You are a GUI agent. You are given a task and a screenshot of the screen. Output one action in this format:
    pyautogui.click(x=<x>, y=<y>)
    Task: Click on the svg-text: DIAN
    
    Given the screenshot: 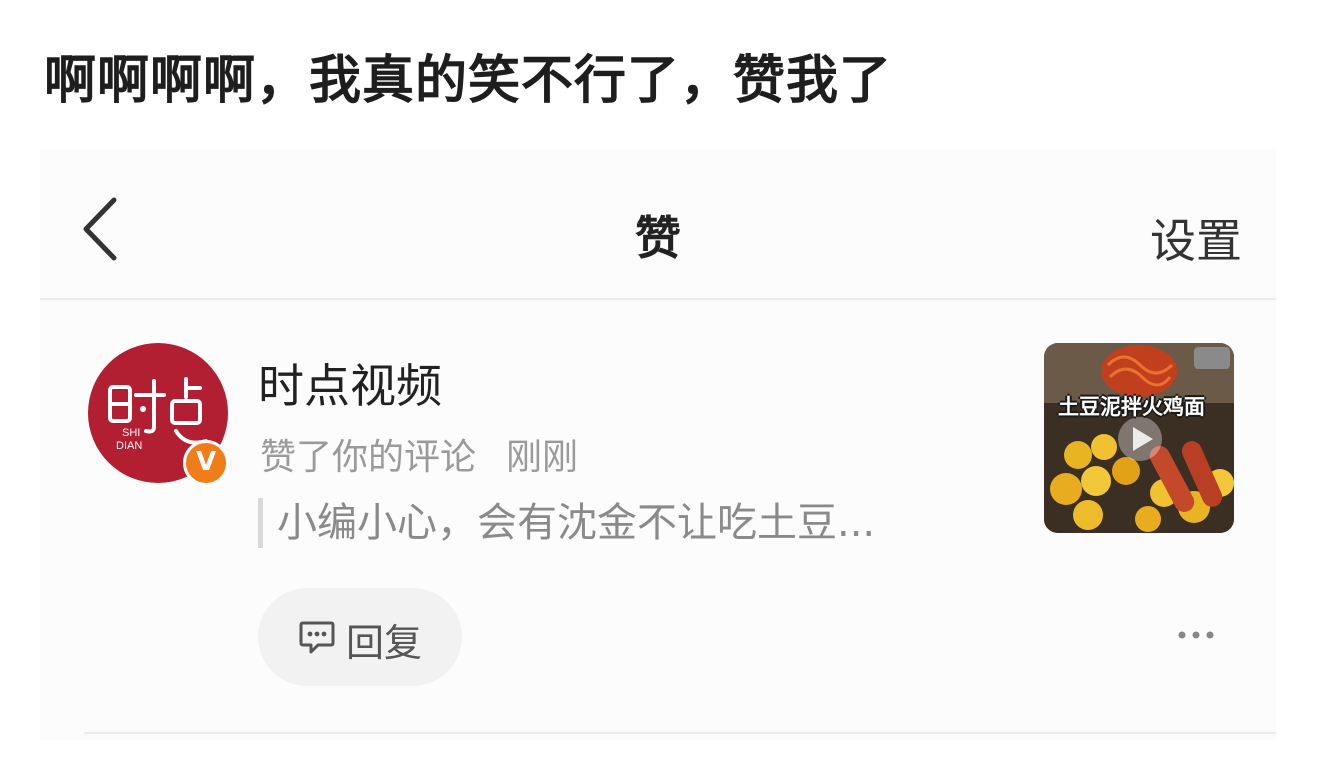 What is the action you would take?
    pyautogui.click(x=129, y=446)
    